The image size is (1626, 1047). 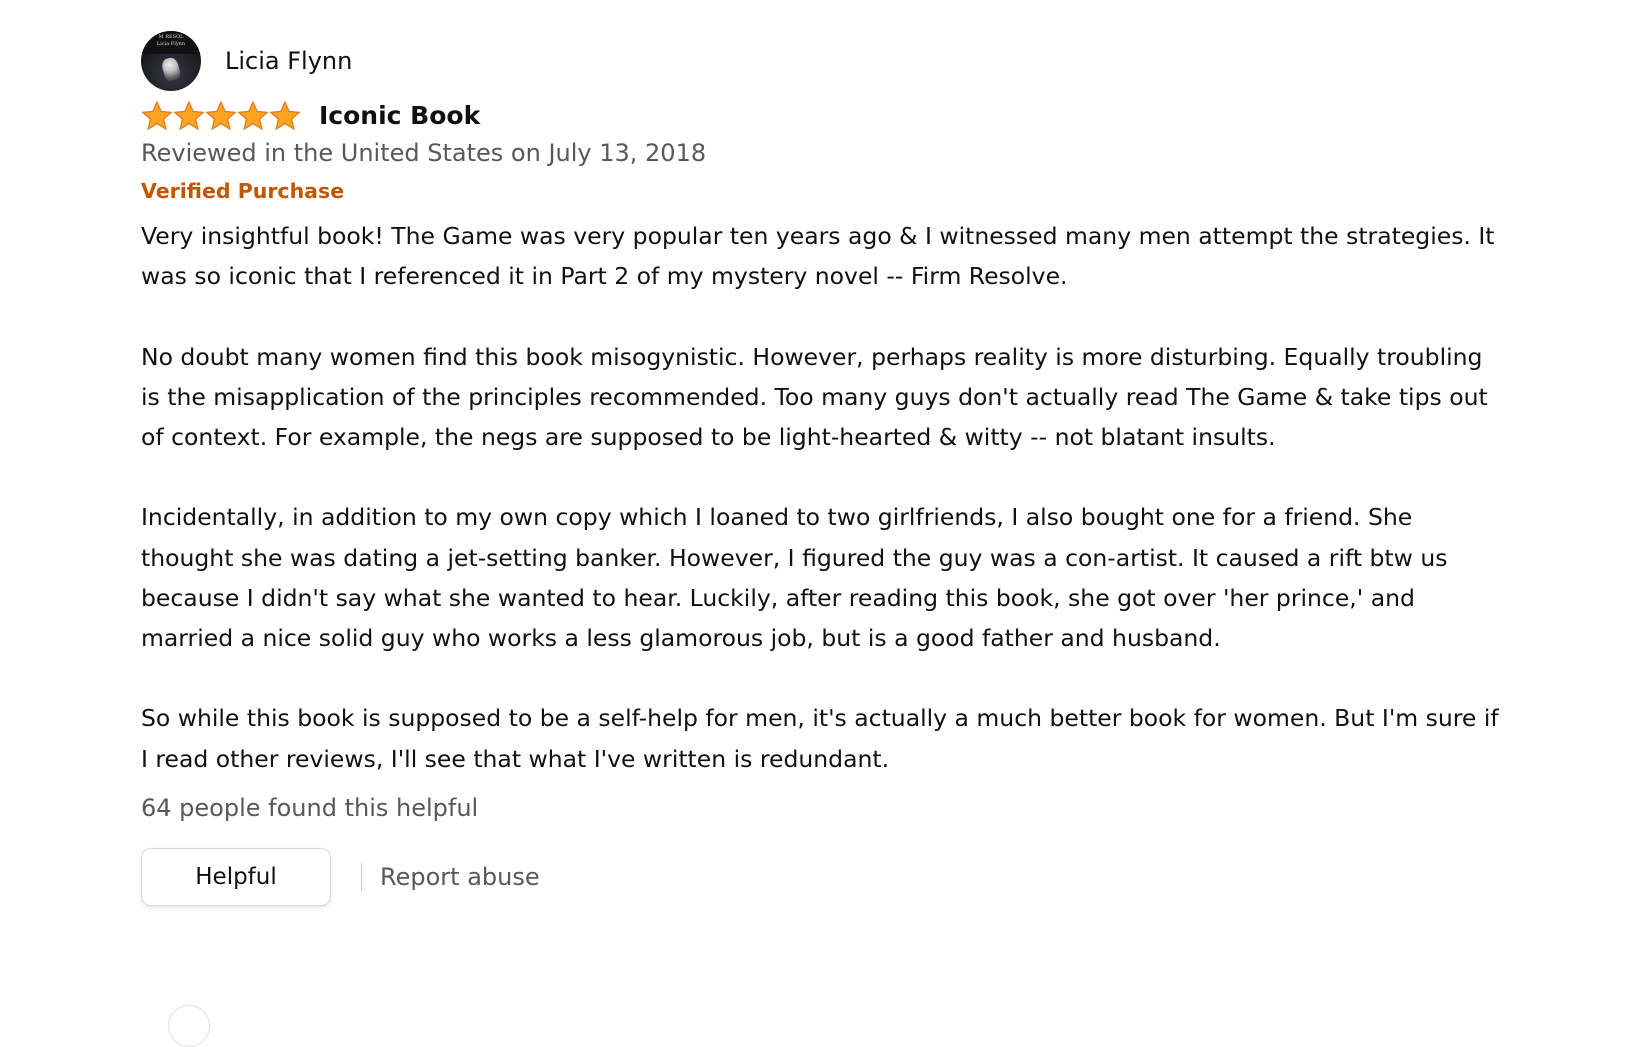 I want to click on divider, so click(x=361, y=876).